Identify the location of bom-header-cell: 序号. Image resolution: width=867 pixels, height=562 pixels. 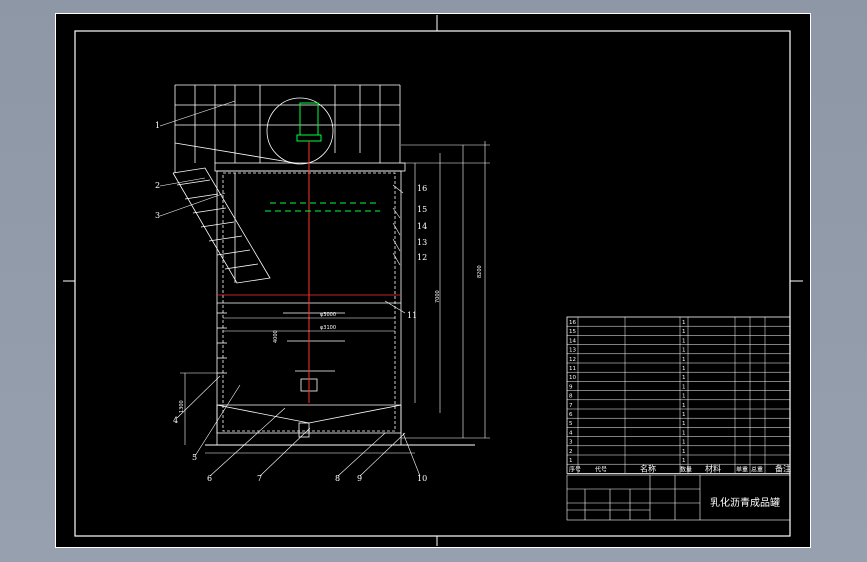
(575, 469).